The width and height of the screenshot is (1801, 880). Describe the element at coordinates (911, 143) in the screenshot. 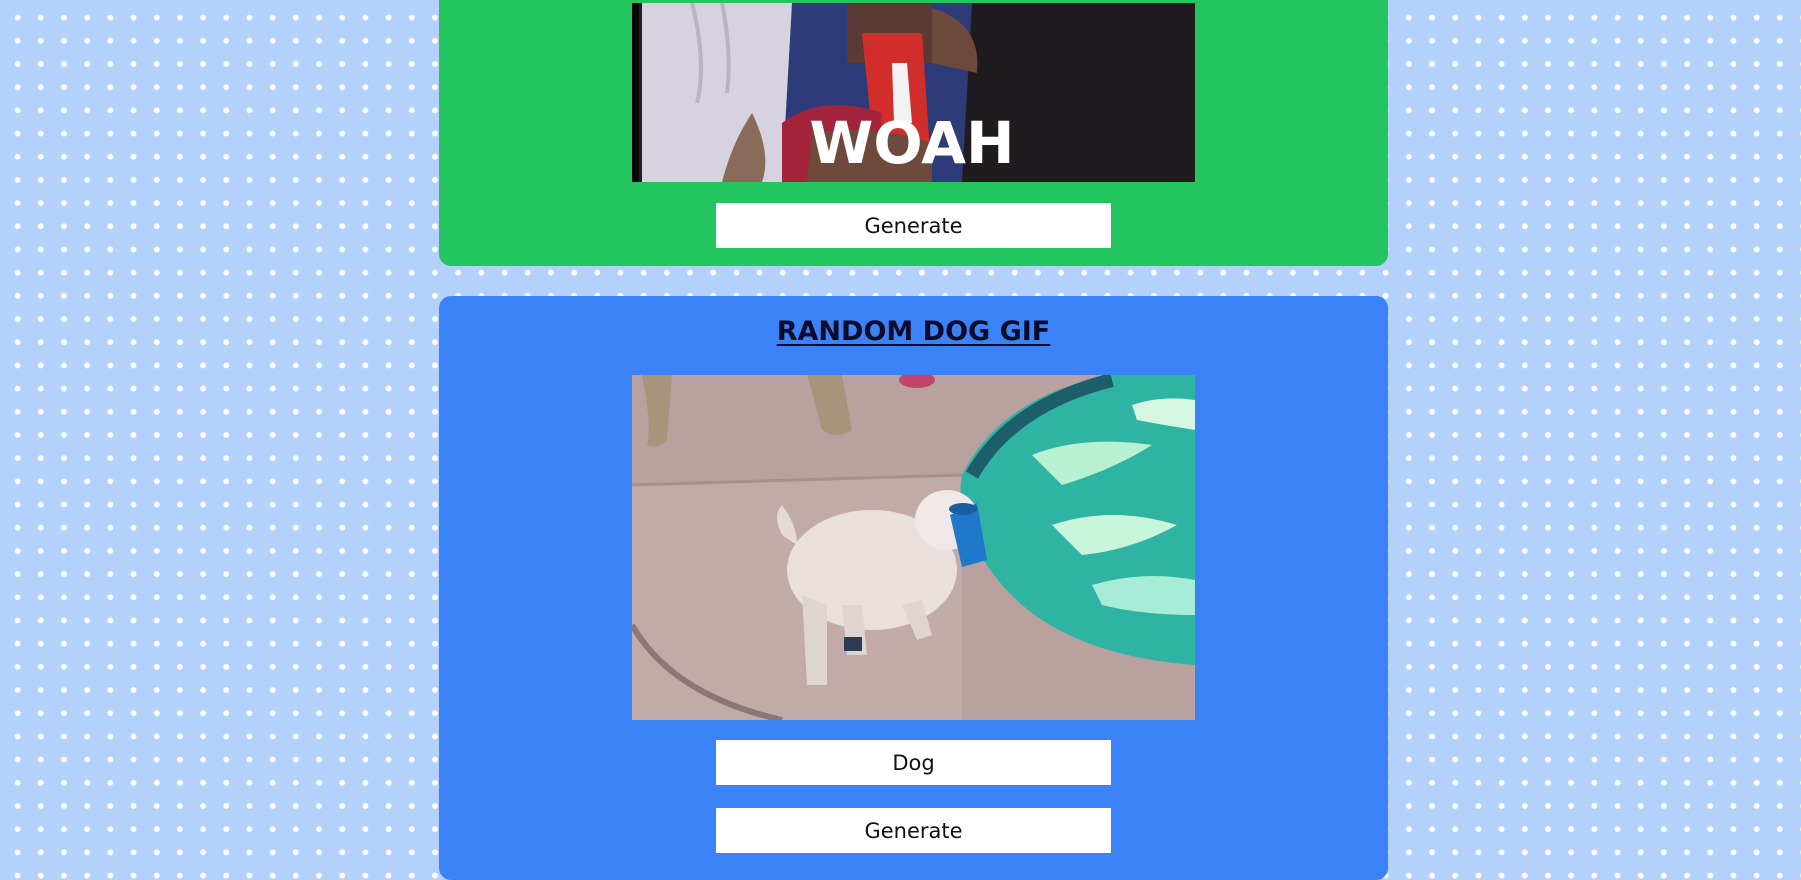

I see `woah-caption: WOAH` at that location.